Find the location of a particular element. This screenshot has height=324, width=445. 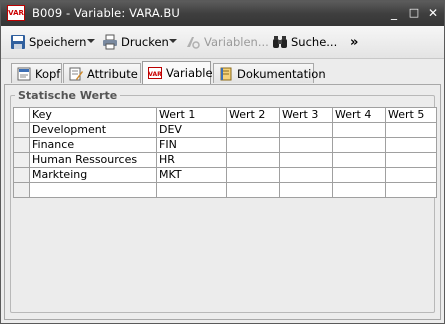

table-cell: HR is located at coordinates (191, 160).